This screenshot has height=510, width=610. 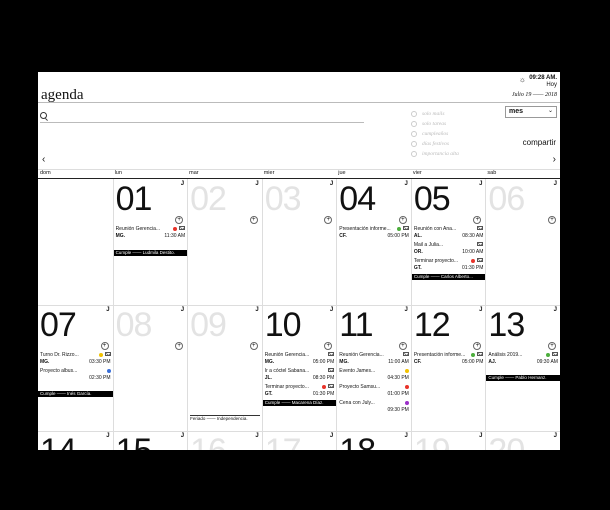 What do you see at coordinates (45, 173) in the screenshot?
I see `weekday-label: dom` at bounding box center [45, 173].